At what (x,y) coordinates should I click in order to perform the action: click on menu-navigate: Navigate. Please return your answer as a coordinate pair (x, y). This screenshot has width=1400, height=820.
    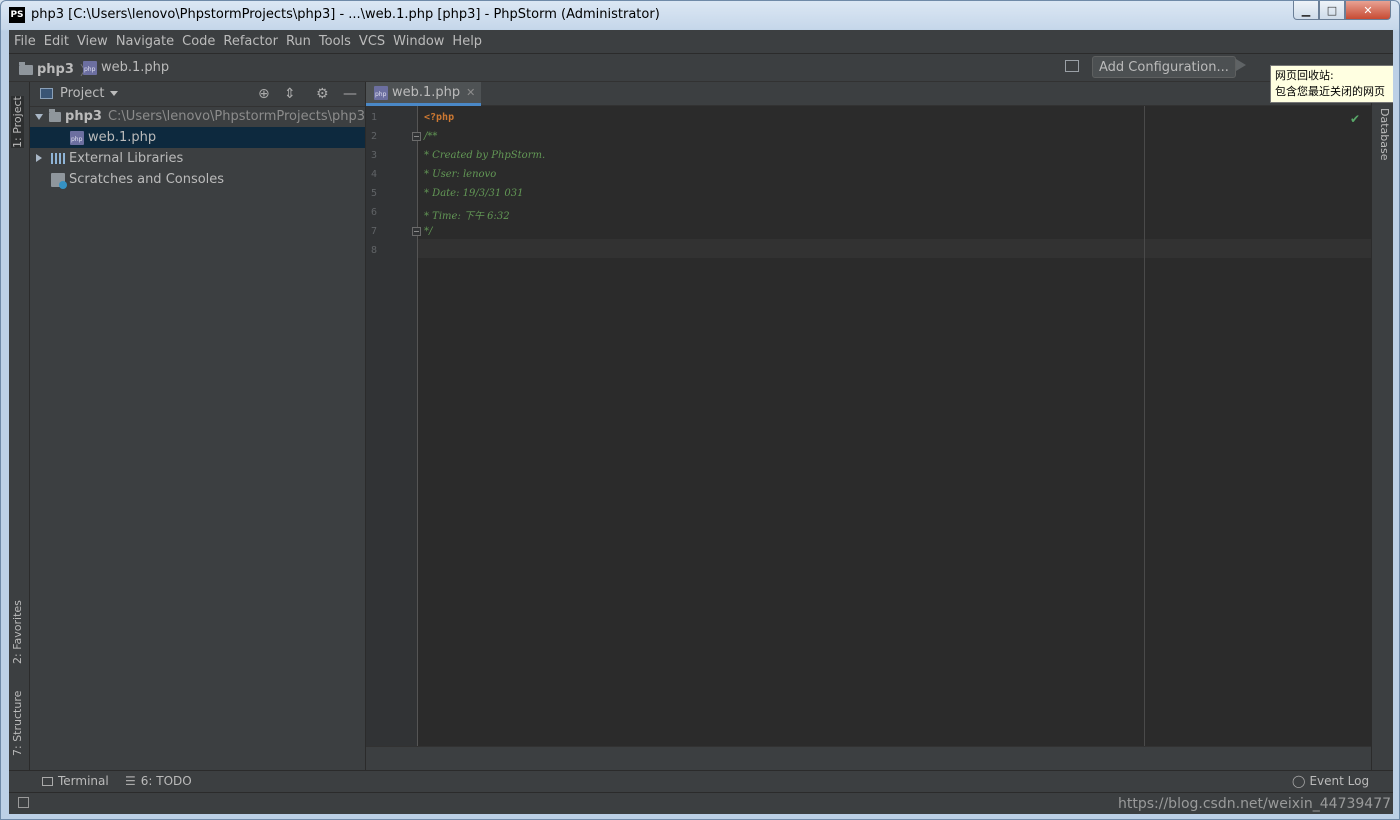
    Looking at the image, I should click on (145, 41).